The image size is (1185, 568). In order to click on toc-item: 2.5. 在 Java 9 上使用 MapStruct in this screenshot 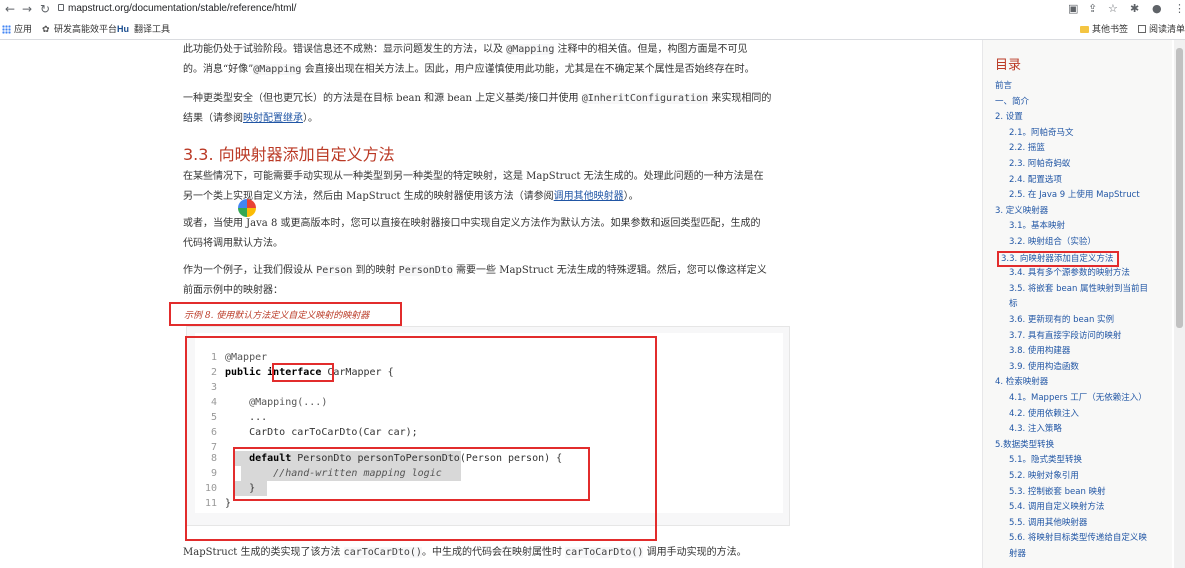, I will do `click(1074, 195)`.